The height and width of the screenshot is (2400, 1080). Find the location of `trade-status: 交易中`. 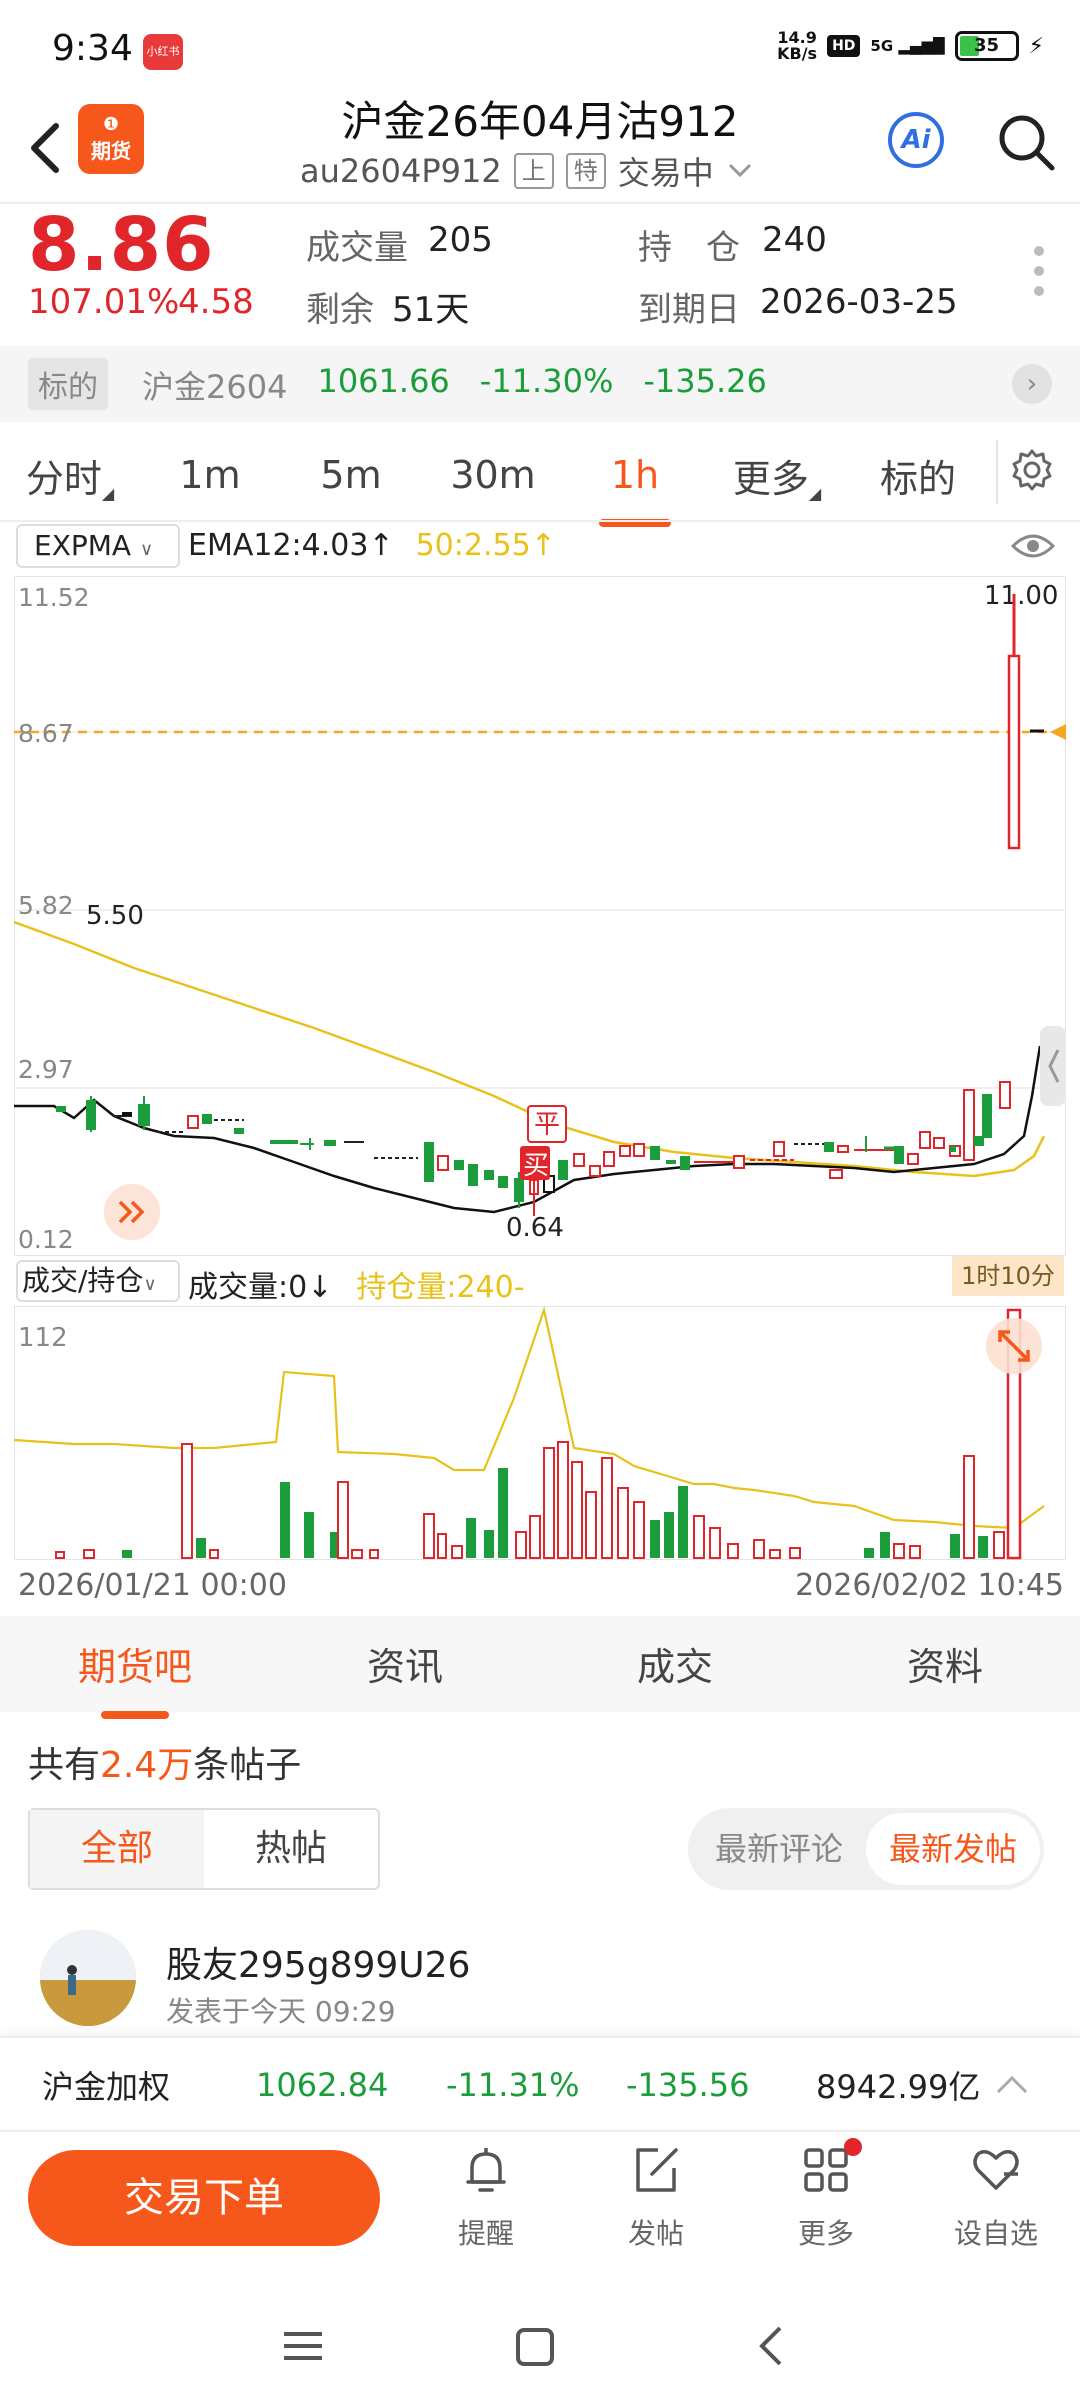

trade-status: 交易中 is located at coordinates (665, 173).